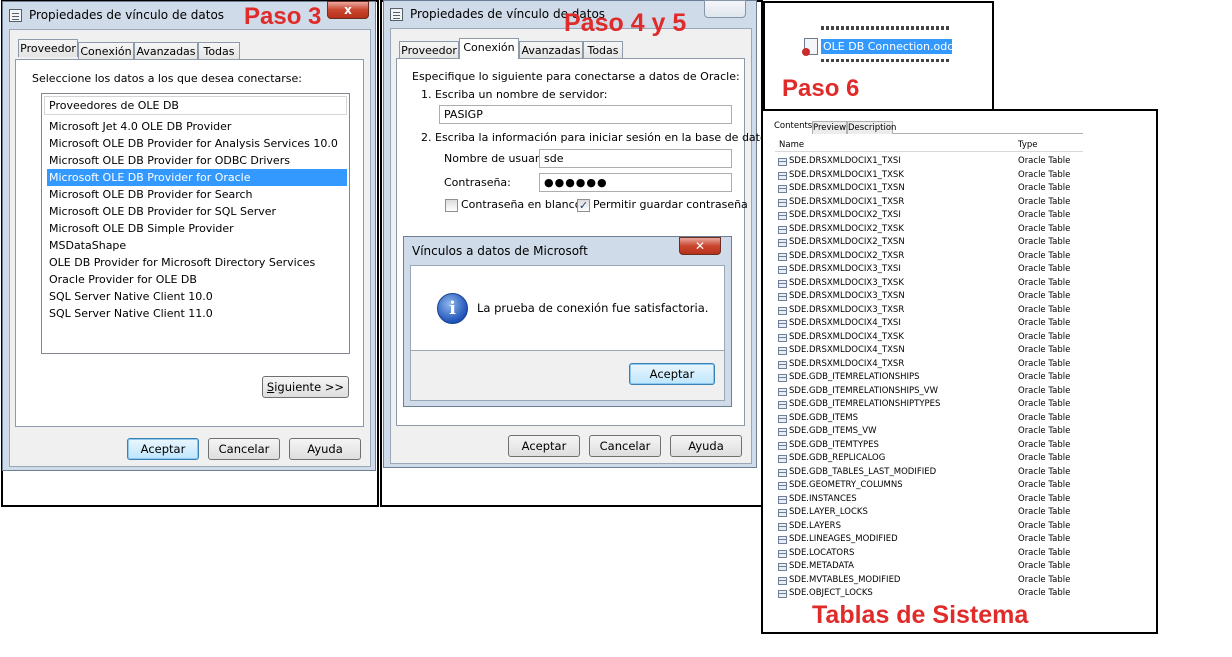 The height and width of the screenshot is (657, 1232). I want to click on provider-list-item: SQL Server Native Client 10.0, so click(197, 296).